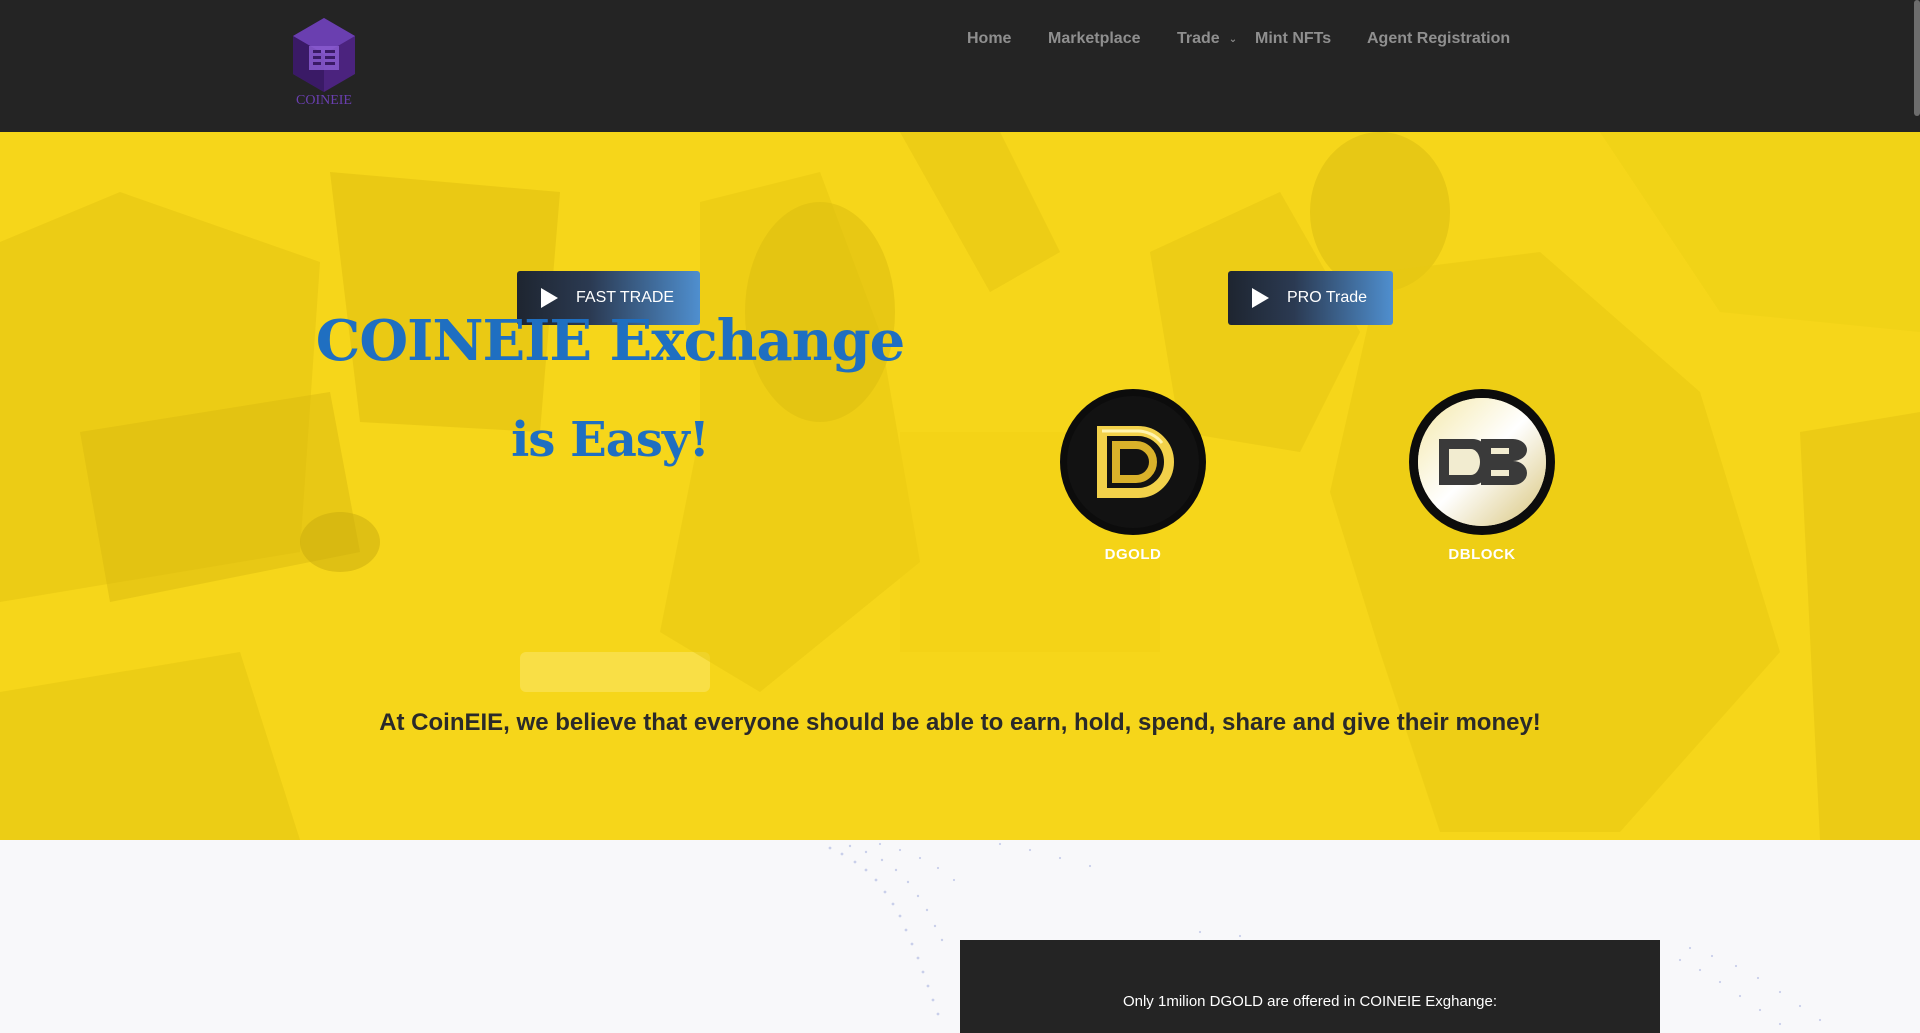  What do you see at coordinates (1327, 297) in the screenshot?
I see `pro-trade-label: PRO Trade` at bounding box center [1327, 297].